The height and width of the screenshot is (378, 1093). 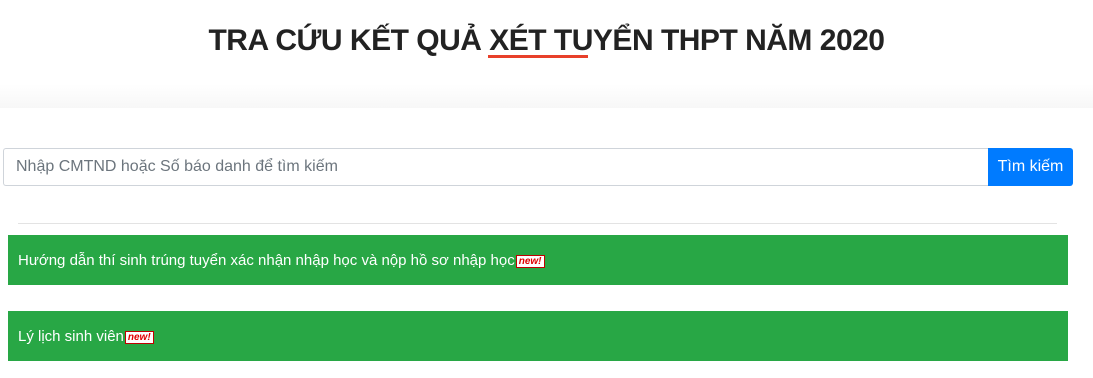 I want to click on search-form: Tìm kiếm, so click(x=538, y=167).